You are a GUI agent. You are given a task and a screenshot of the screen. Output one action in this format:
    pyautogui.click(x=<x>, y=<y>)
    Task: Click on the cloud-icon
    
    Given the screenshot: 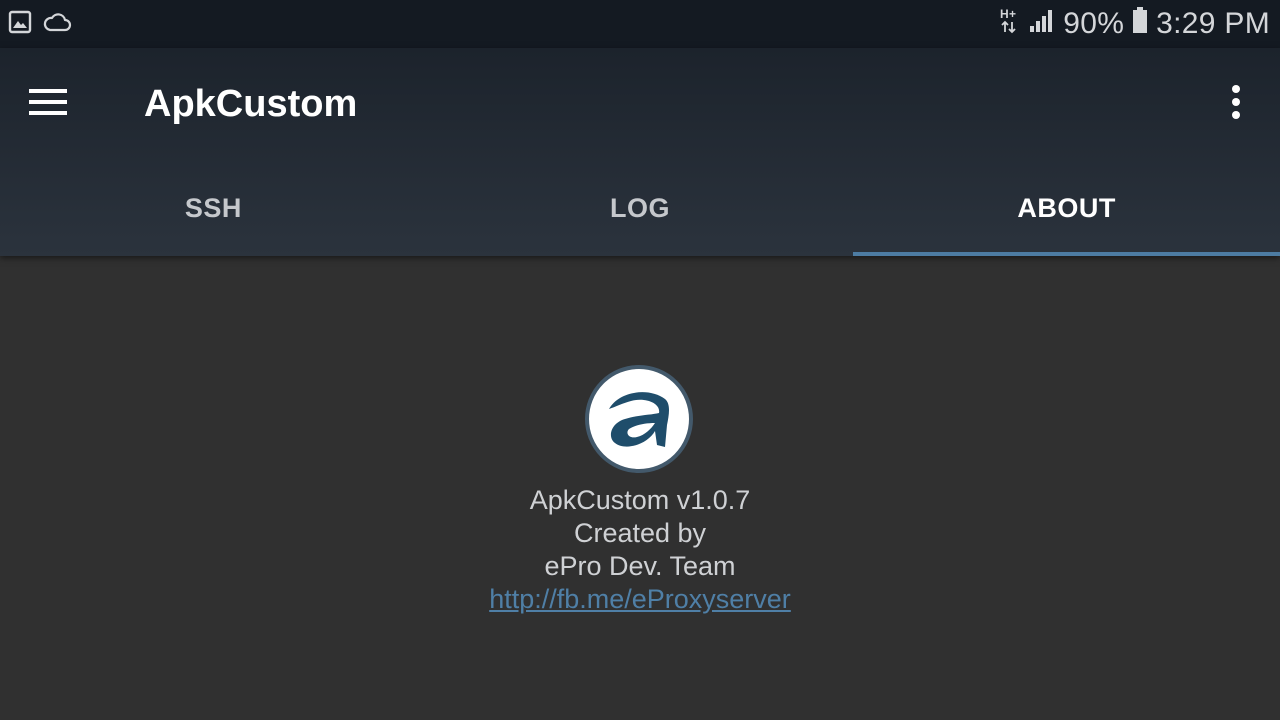 What is the action you would take?
    pyautogui.click(x=57, y=24)
    